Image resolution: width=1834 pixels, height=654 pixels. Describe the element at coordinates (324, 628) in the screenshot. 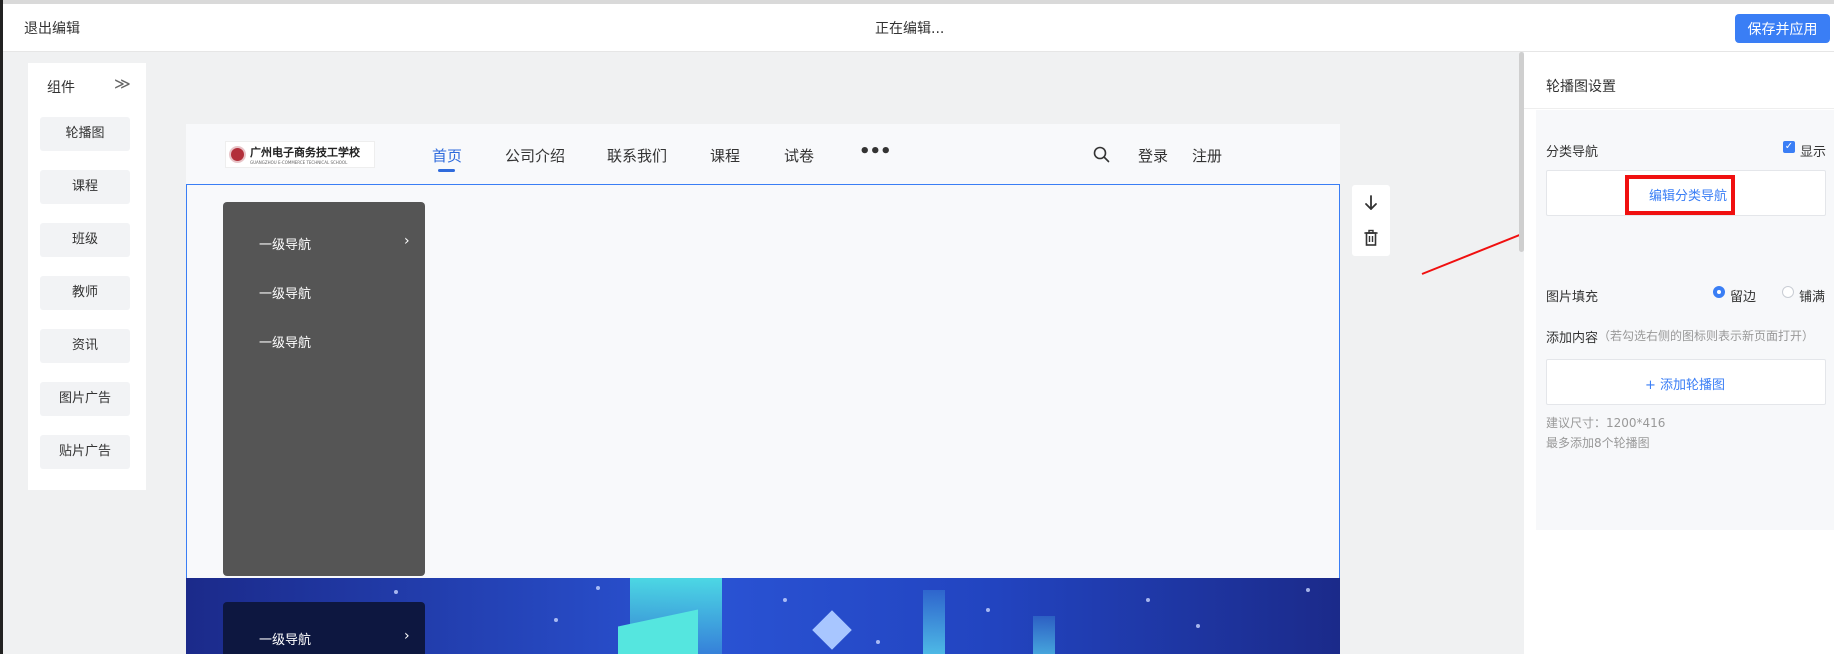

I see `category-nav-panel-2: 一级导航 ›` at that location.